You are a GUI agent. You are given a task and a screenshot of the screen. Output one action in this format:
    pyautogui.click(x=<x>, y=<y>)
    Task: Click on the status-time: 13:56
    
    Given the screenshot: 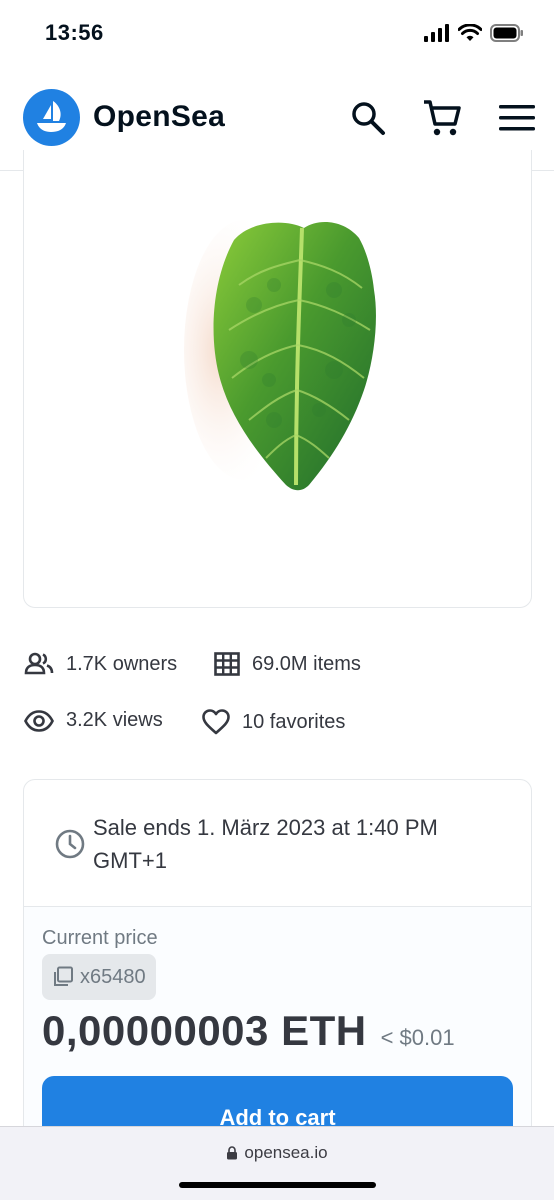 What is the action you would take?
    pyautogui.click(x=74, y=32)
    